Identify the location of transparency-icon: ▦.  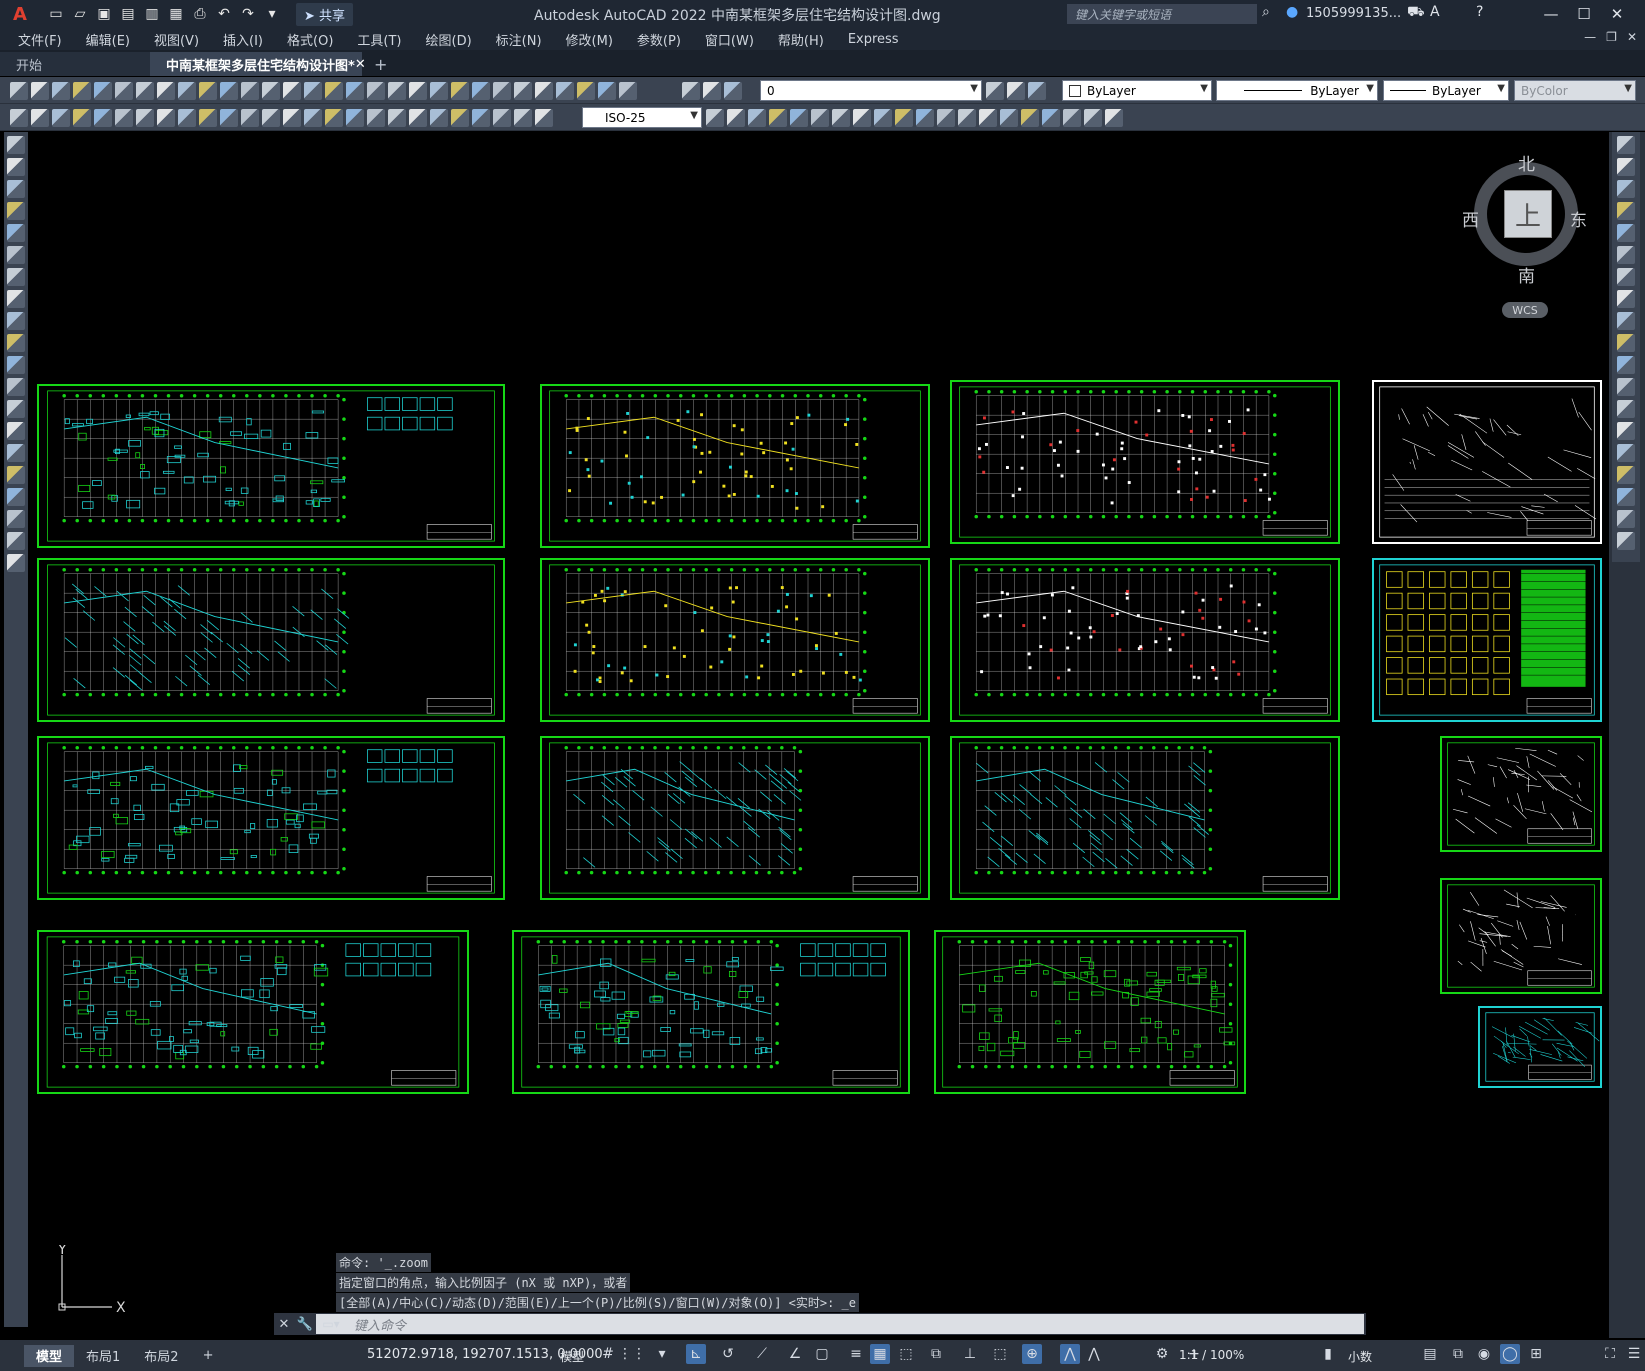
(880, 1354).